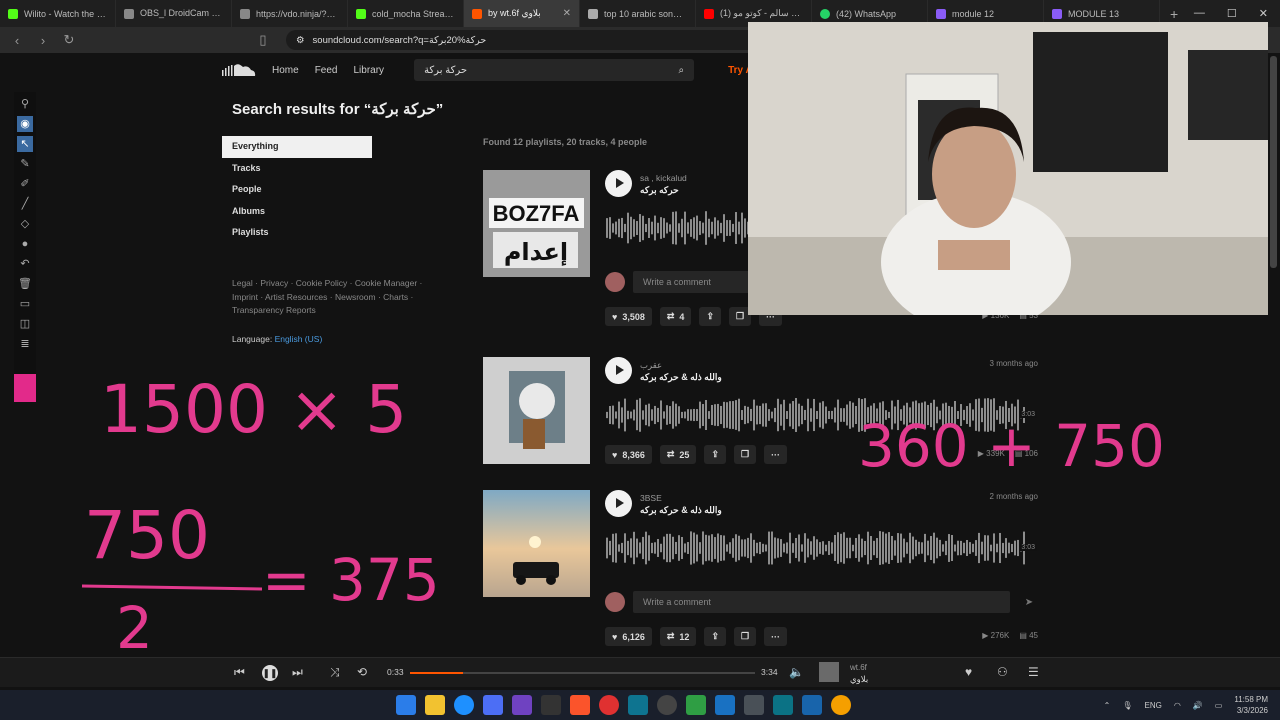 This screenshot has height=720, width=1280. What do you see at coordinates (1127, 705) in the screenshot?
I see `microphone-icon: 🎙` at bounding box center [1127, 705].